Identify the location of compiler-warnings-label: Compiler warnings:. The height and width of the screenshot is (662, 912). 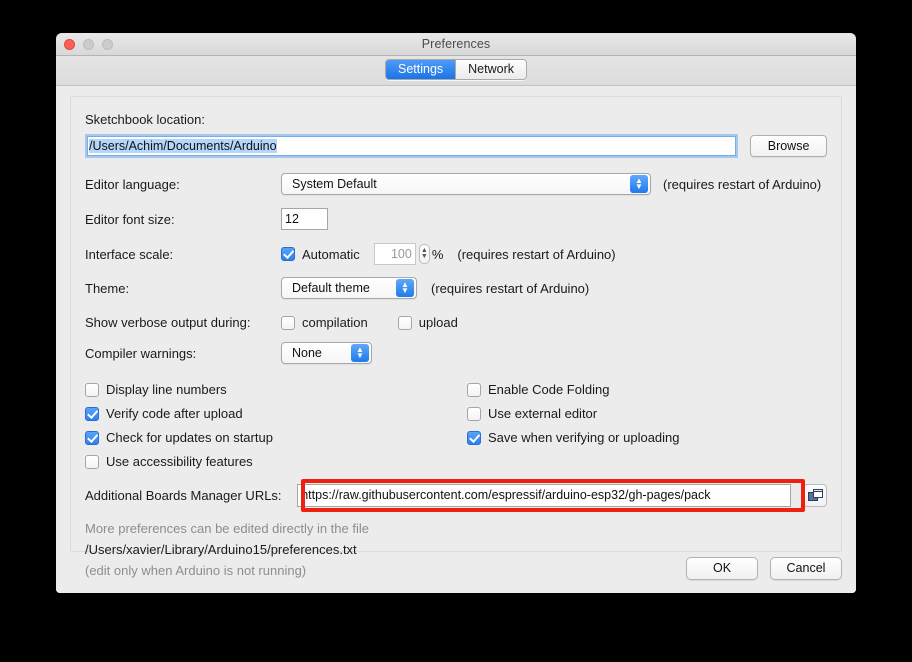
(141, 353).